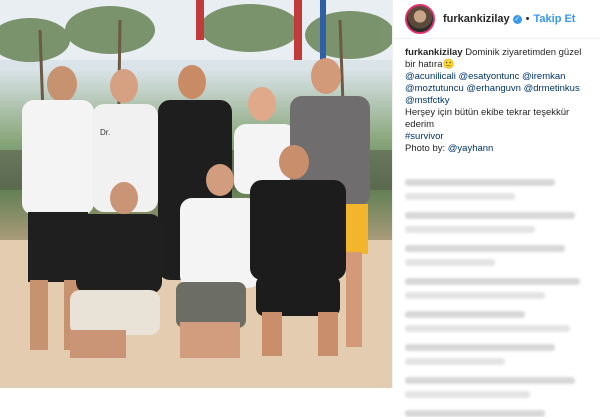 The image size is (600, 417). What do you see at coordinates (488, 76) in the screenshot?
I see `mention-link: @esatyontunc` at bounding box center [488, 76].